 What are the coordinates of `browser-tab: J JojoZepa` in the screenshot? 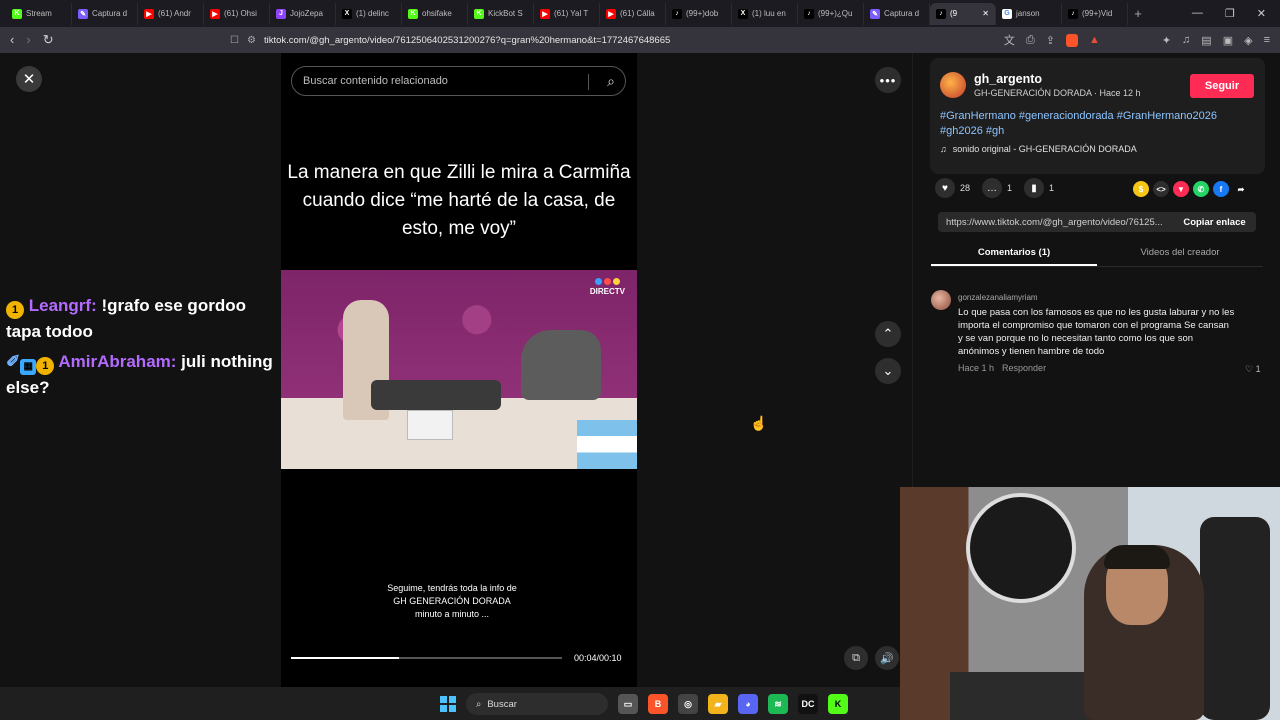 It's located at (303, 13).